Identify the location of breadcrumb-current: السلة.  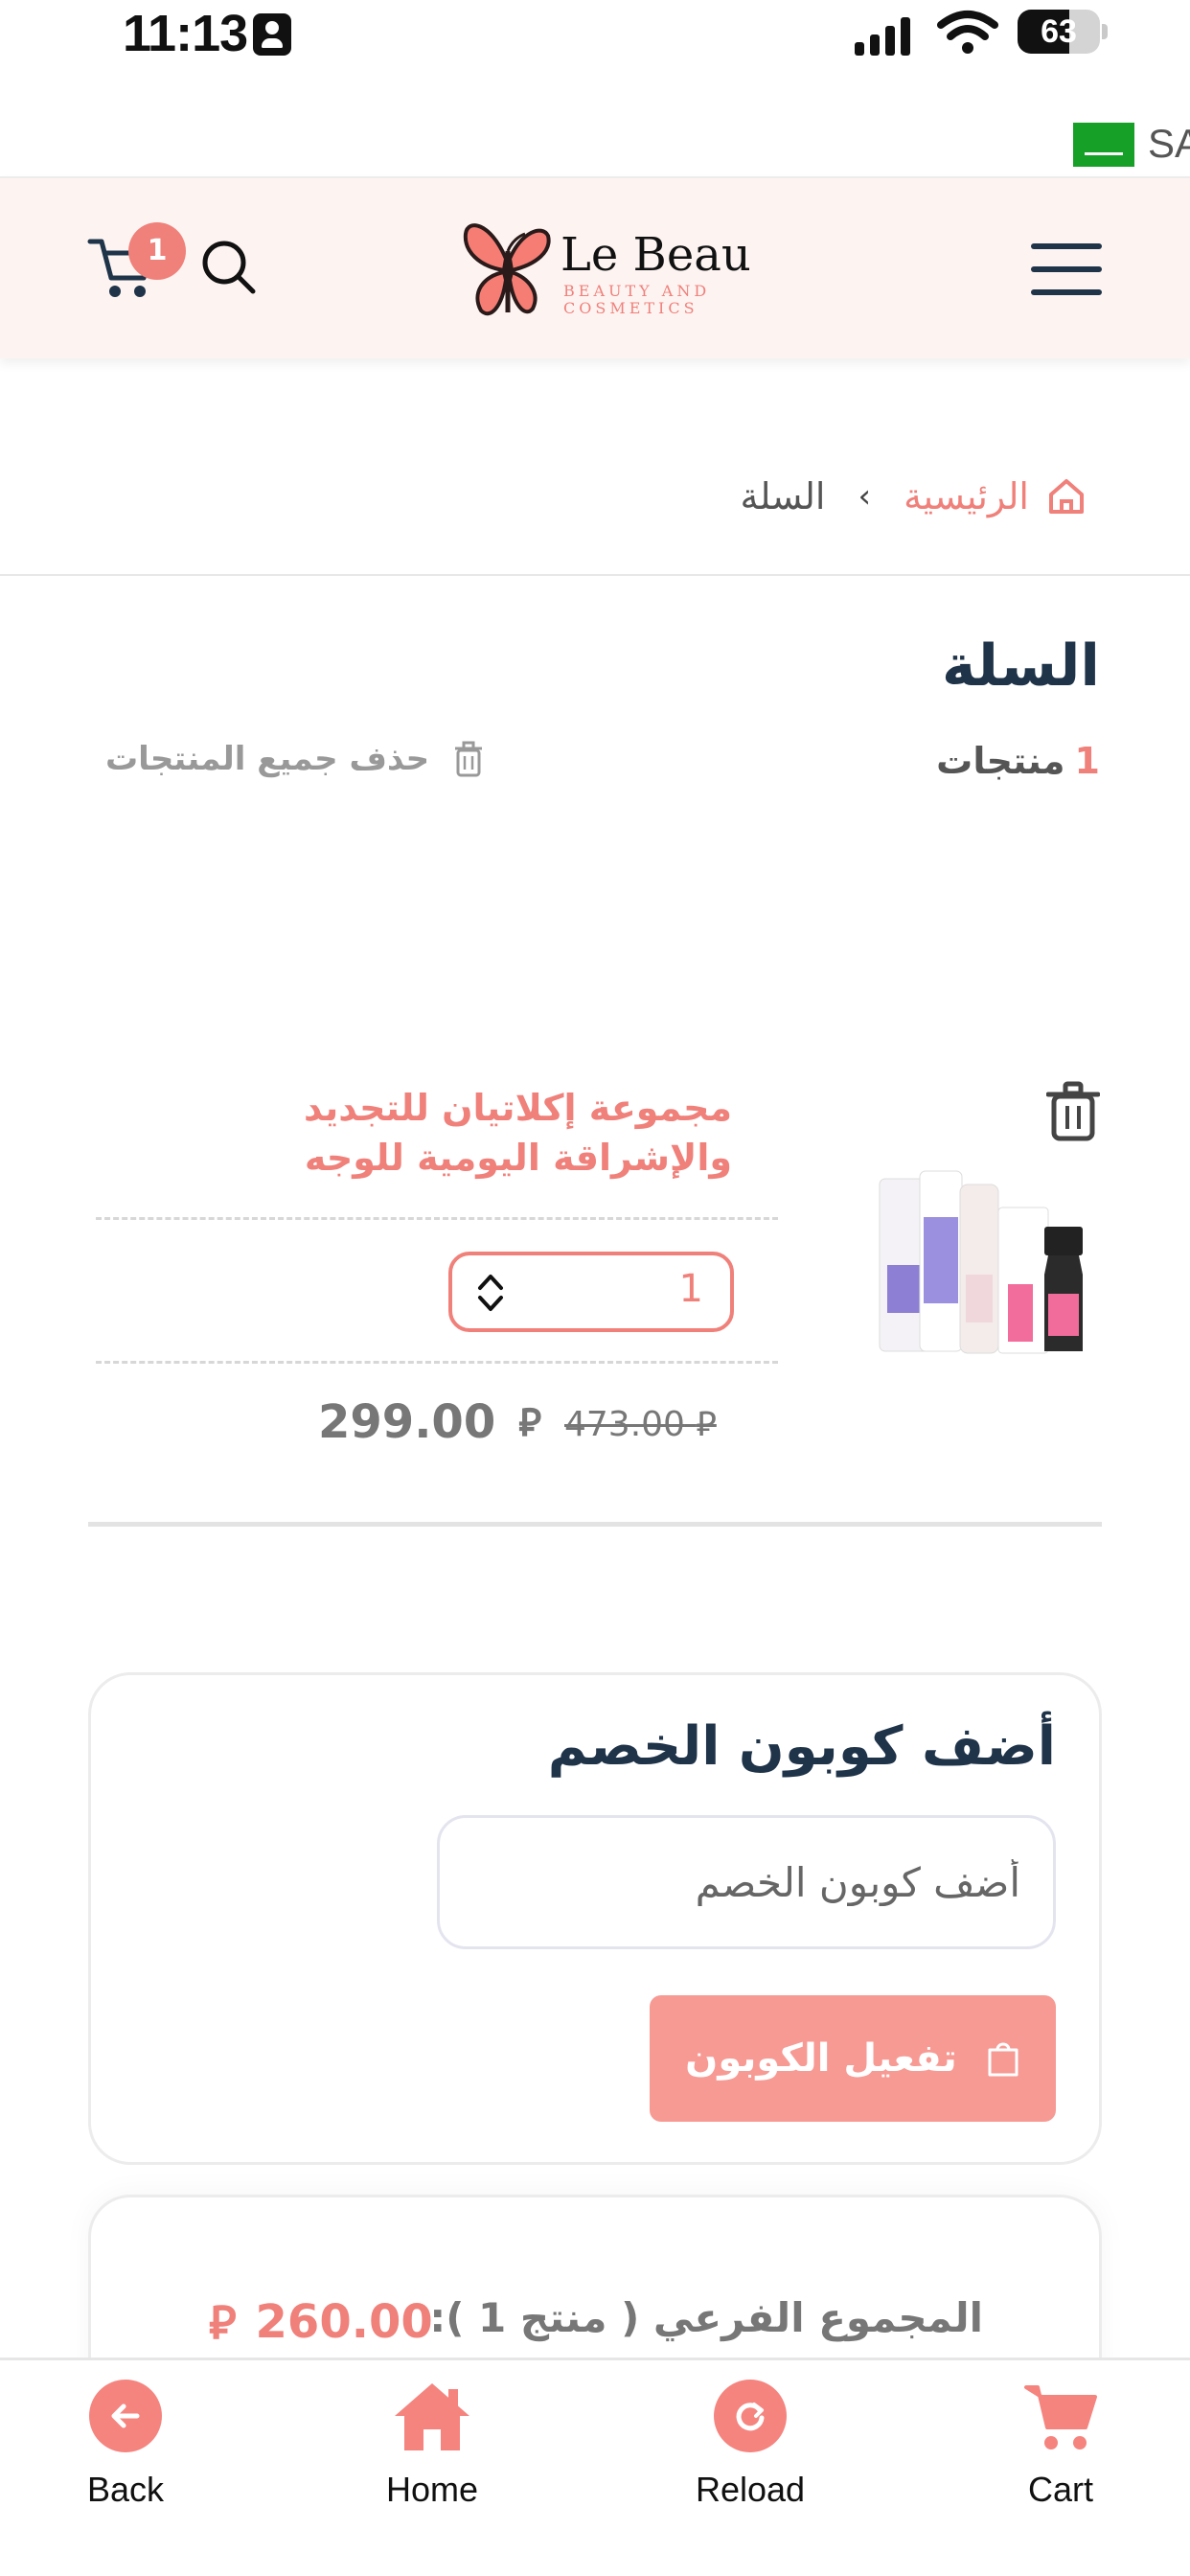
(783, 496).